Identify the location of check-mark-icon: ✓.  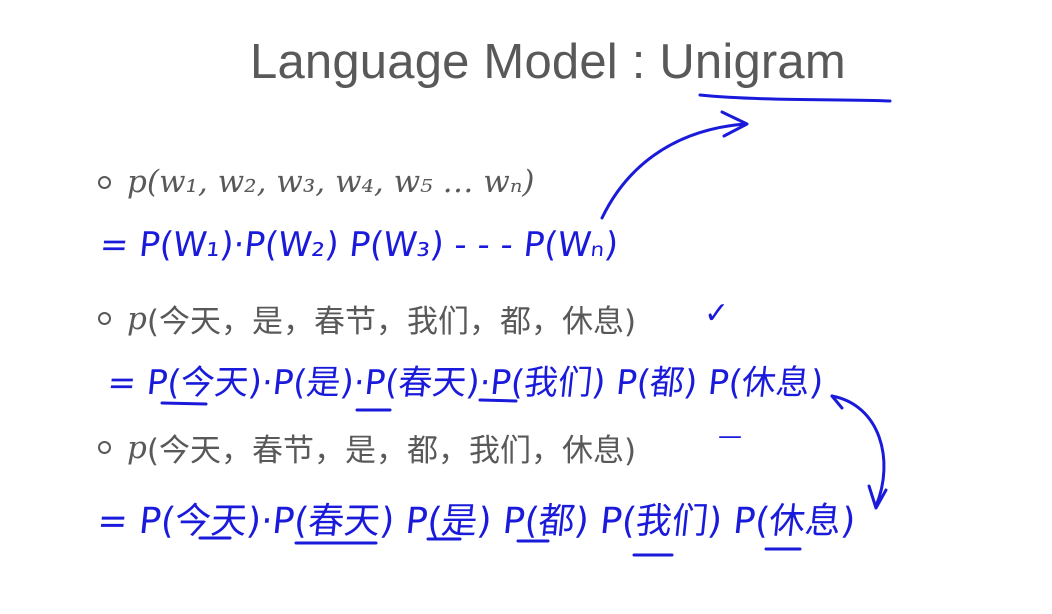
(717, 313).